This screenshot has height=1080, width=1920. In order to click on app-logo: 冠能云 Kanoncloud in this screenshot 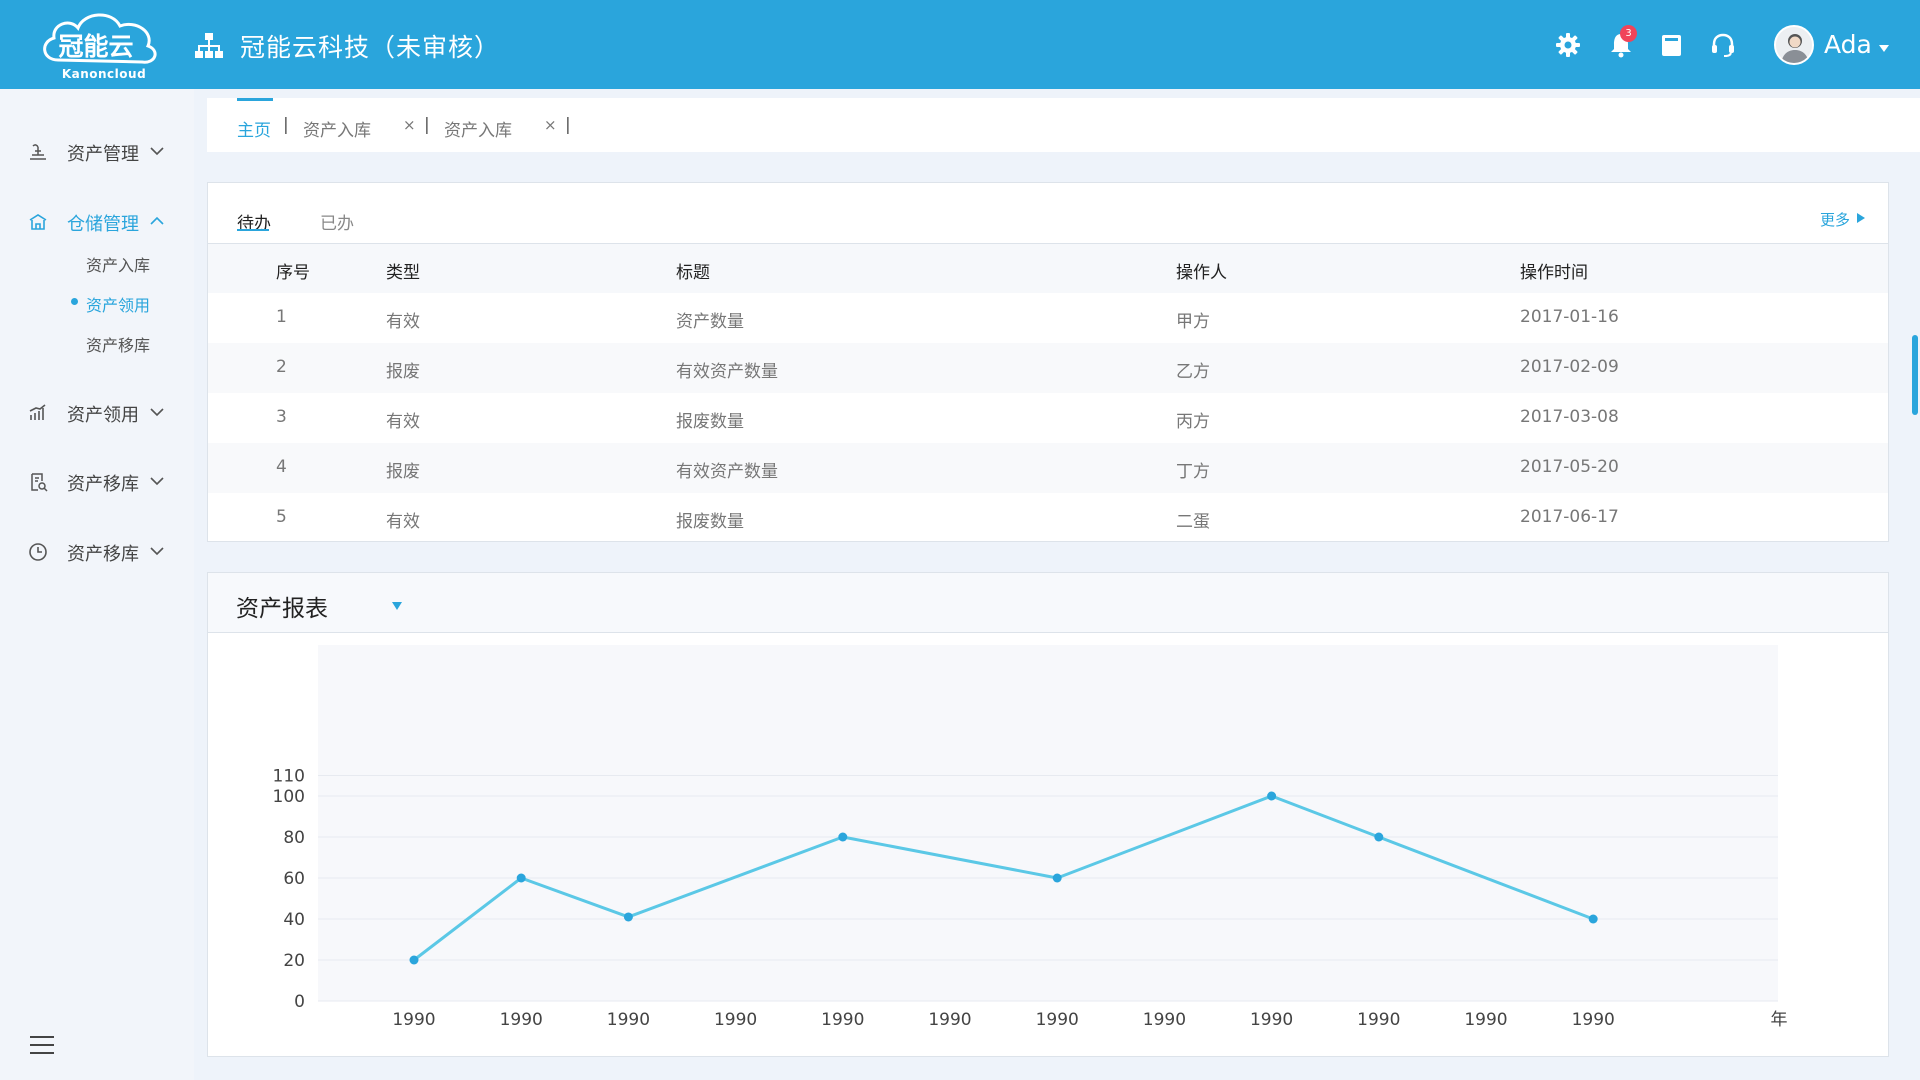, I will do `click(98, 45)`.